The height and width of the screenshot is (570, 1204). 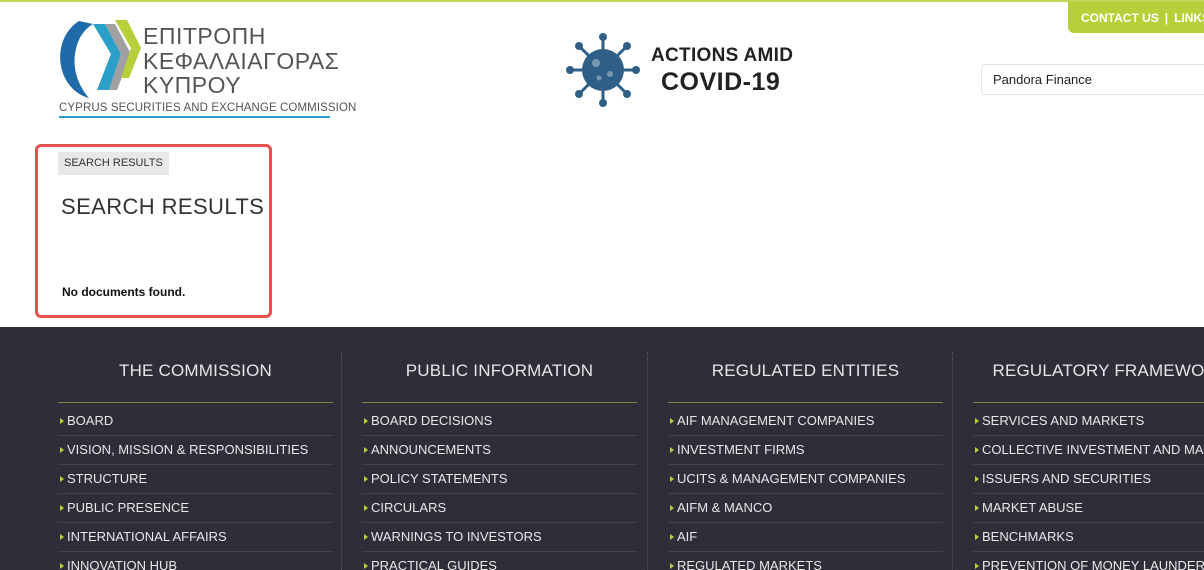 What do you see at coordinates (192, 85) in the screenshot?
I see `logo-text-line3: ΚΥΠΡΟΥ` at bounding box center [192, 85].